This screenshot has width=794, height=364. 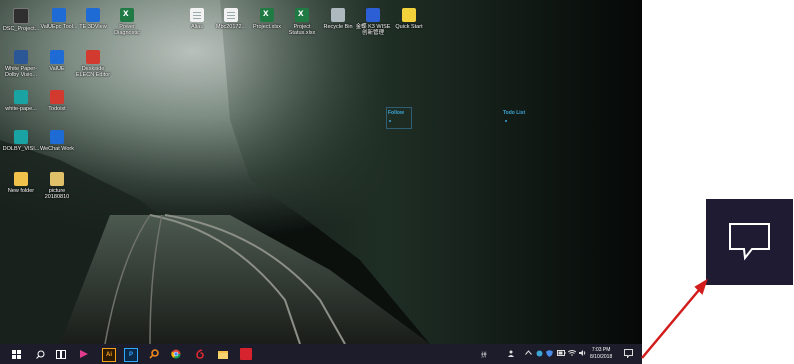 I want to click on ime-indicator: 拼, so click(x=484, y=354).